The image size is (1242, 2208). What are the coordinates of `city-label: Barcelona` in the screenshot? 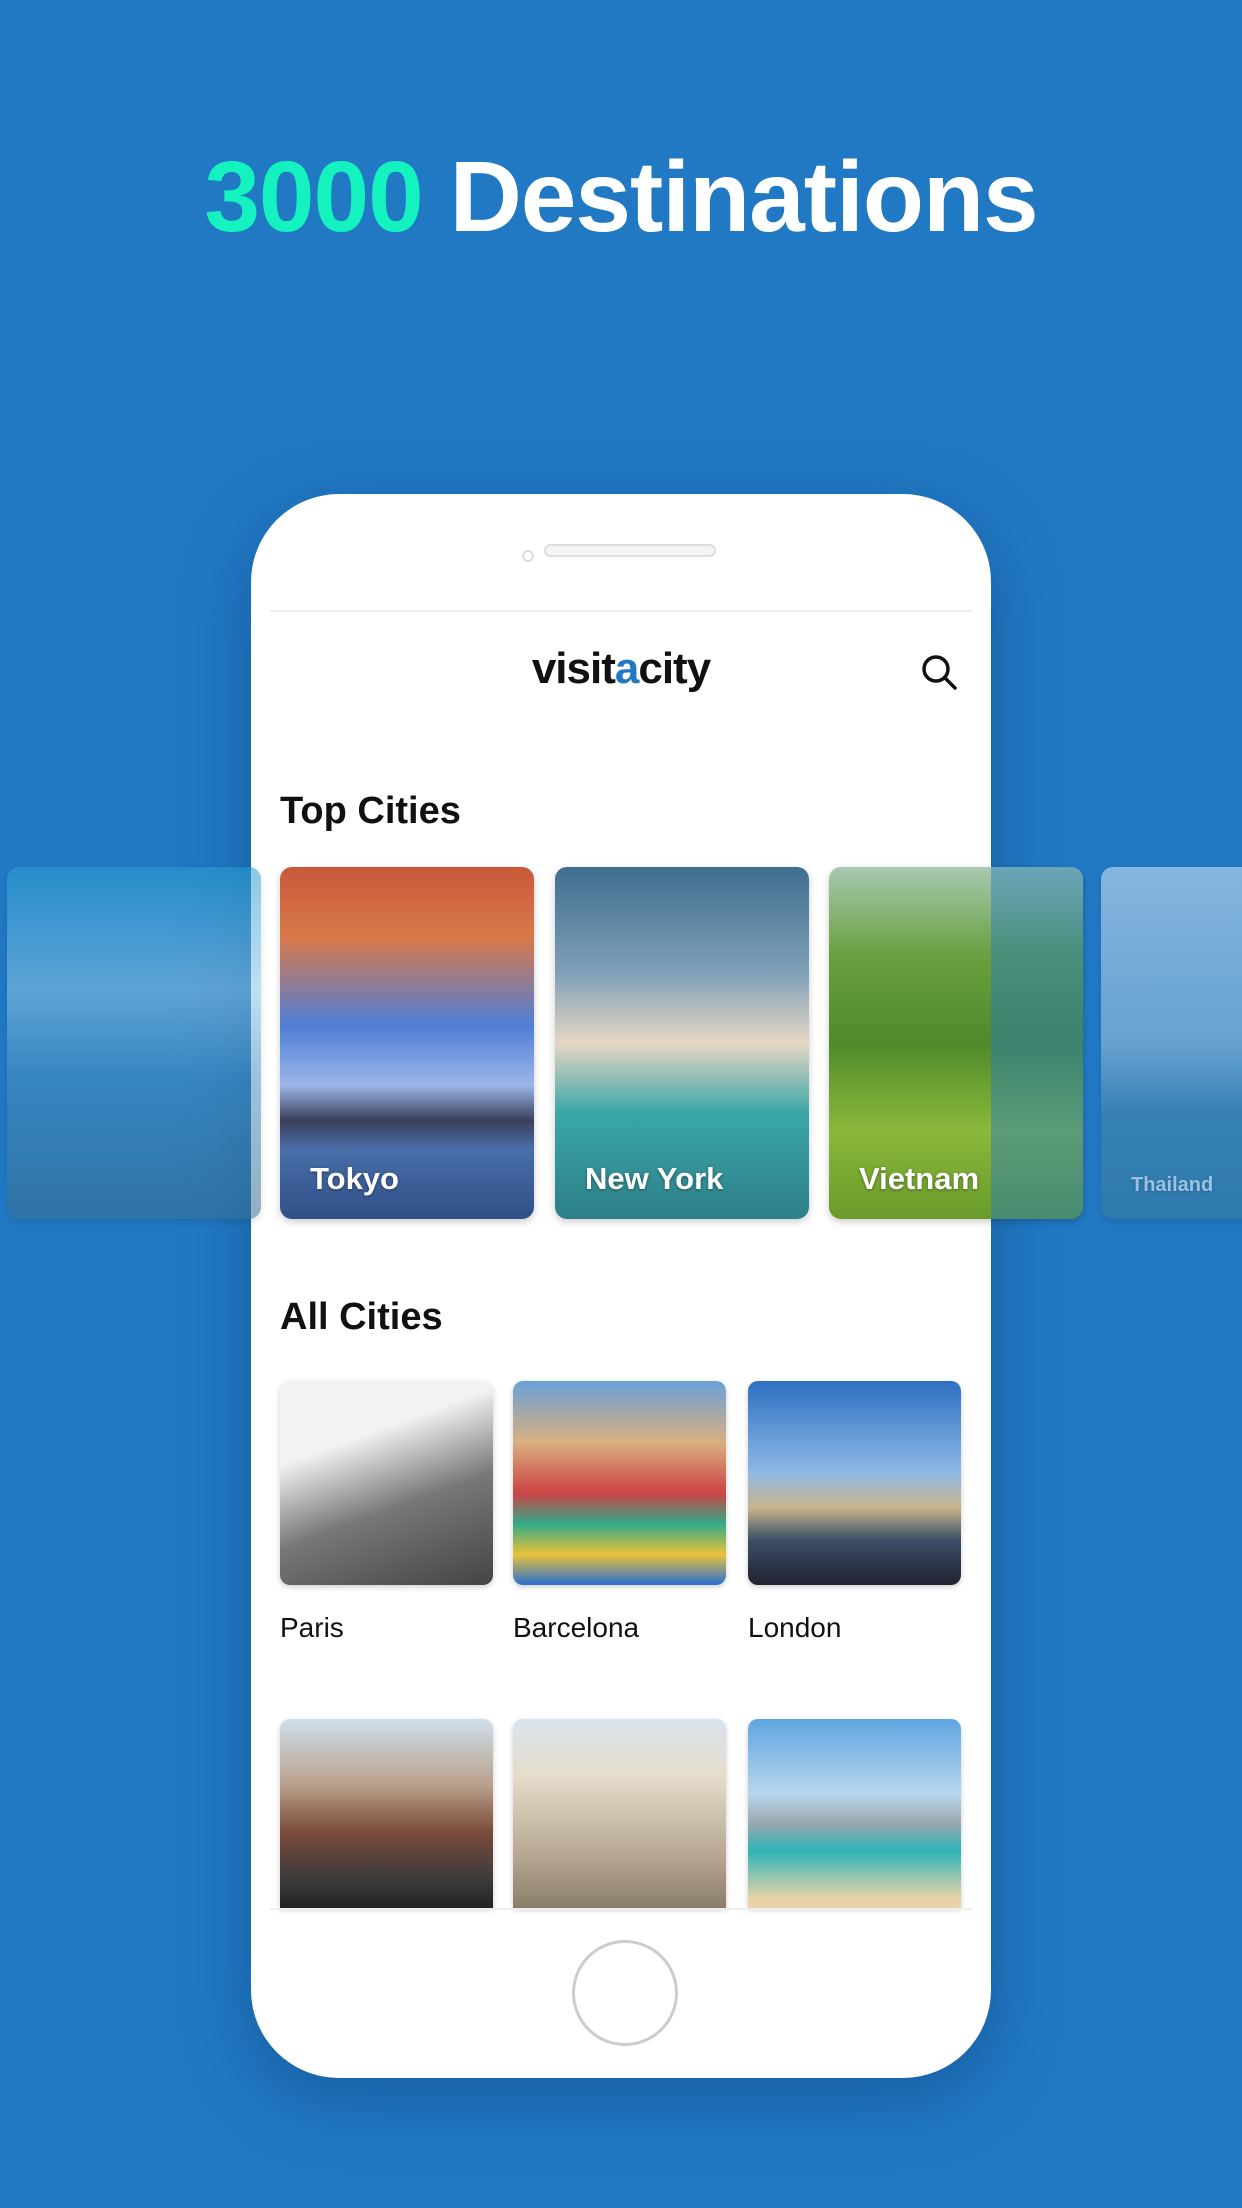 It's located at (576, 1628).